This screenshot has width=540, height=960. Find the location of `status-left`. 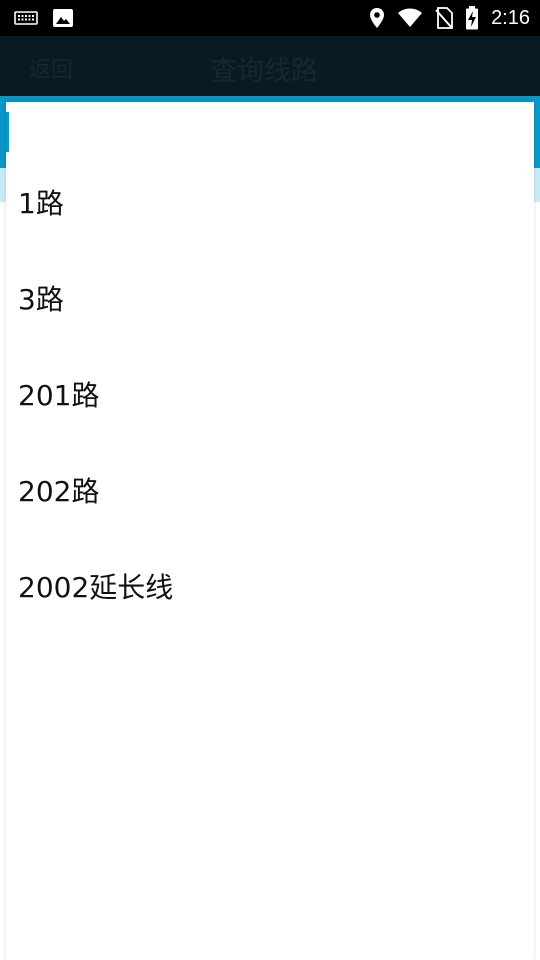

status-left is located at coordinates (44, 18).